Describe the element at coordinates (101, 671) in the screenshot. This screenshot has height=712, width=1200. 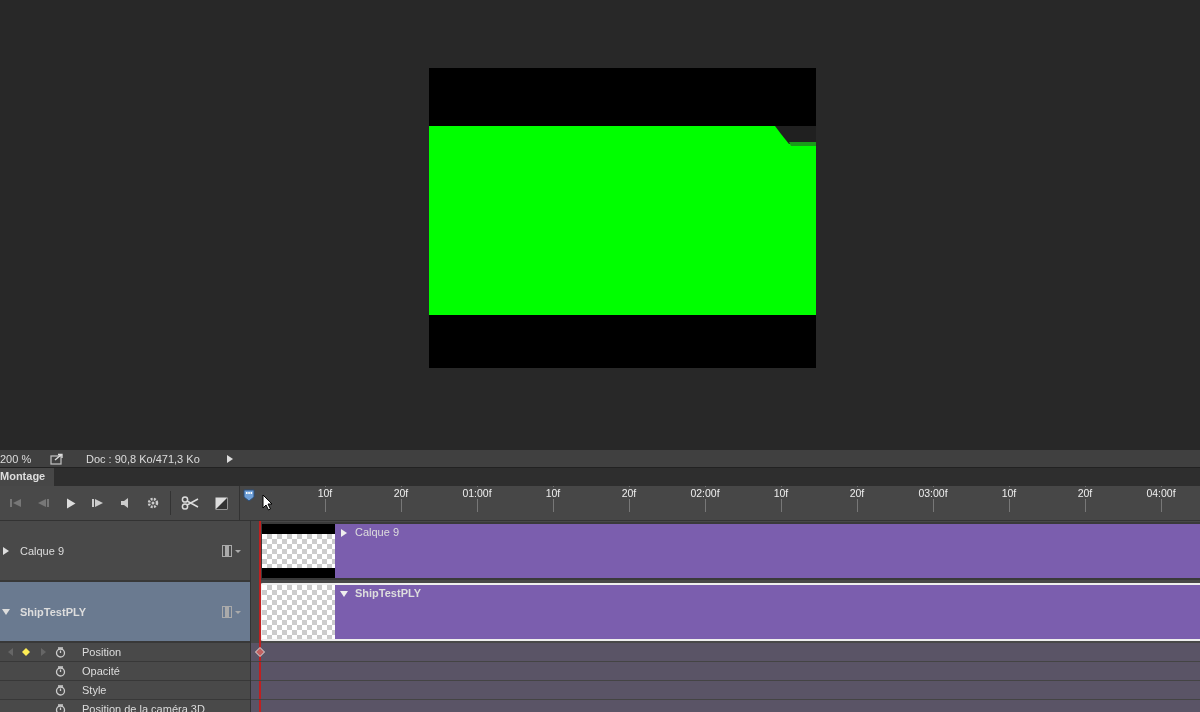
I see `property-name: Opacité` at that location.